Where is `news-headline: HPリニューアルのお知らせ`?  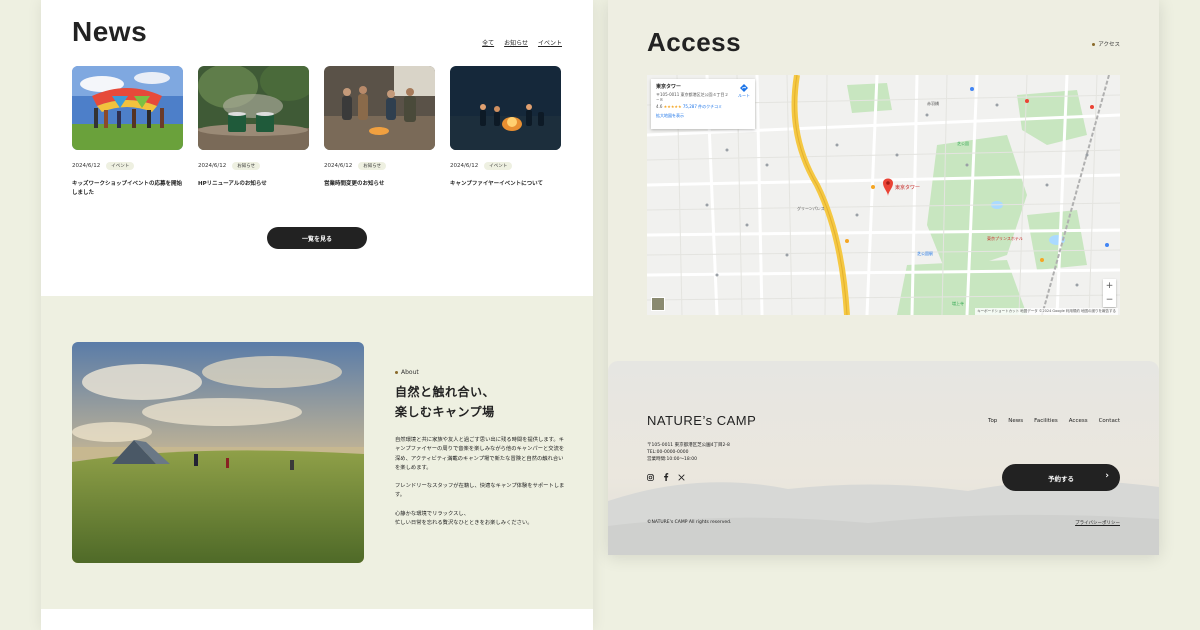 news-headline: HPリニューアルのお知らせ is located at coordinates (232, 184).